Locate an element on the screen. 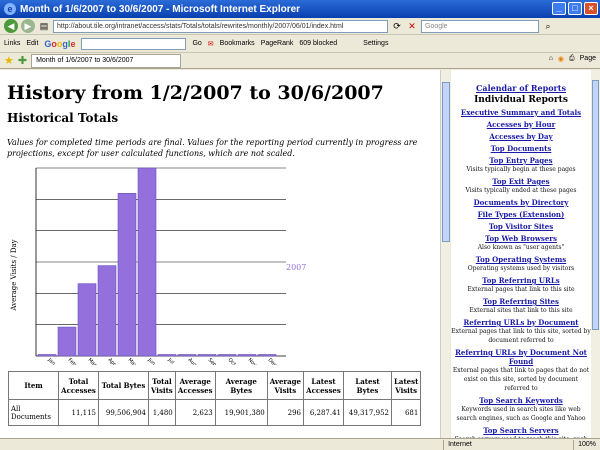  table-header: Latest Bytes is located at coordinates (367, 385).